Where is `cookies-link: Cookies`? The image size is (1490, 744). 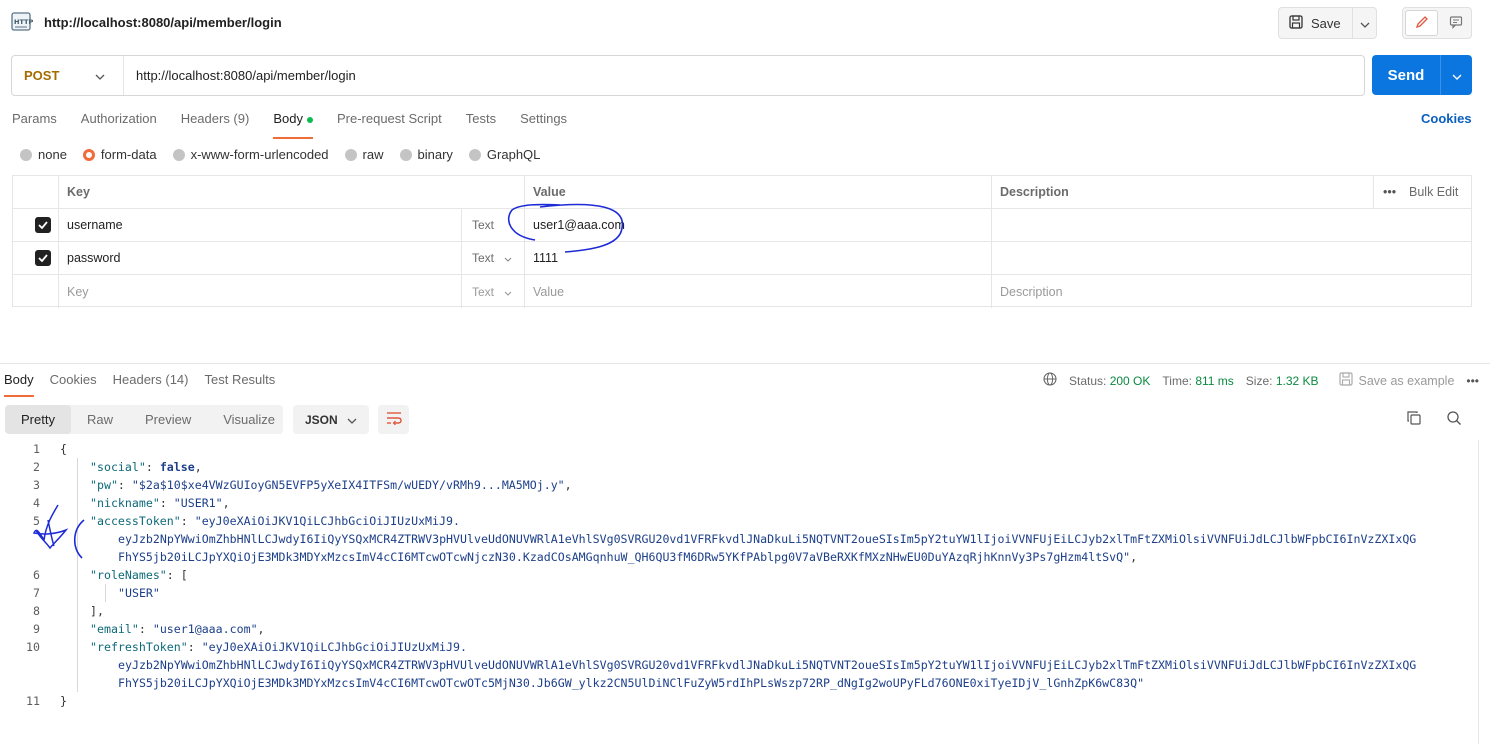
cookies-link: Cookies is located at coordinates (1446, 118).